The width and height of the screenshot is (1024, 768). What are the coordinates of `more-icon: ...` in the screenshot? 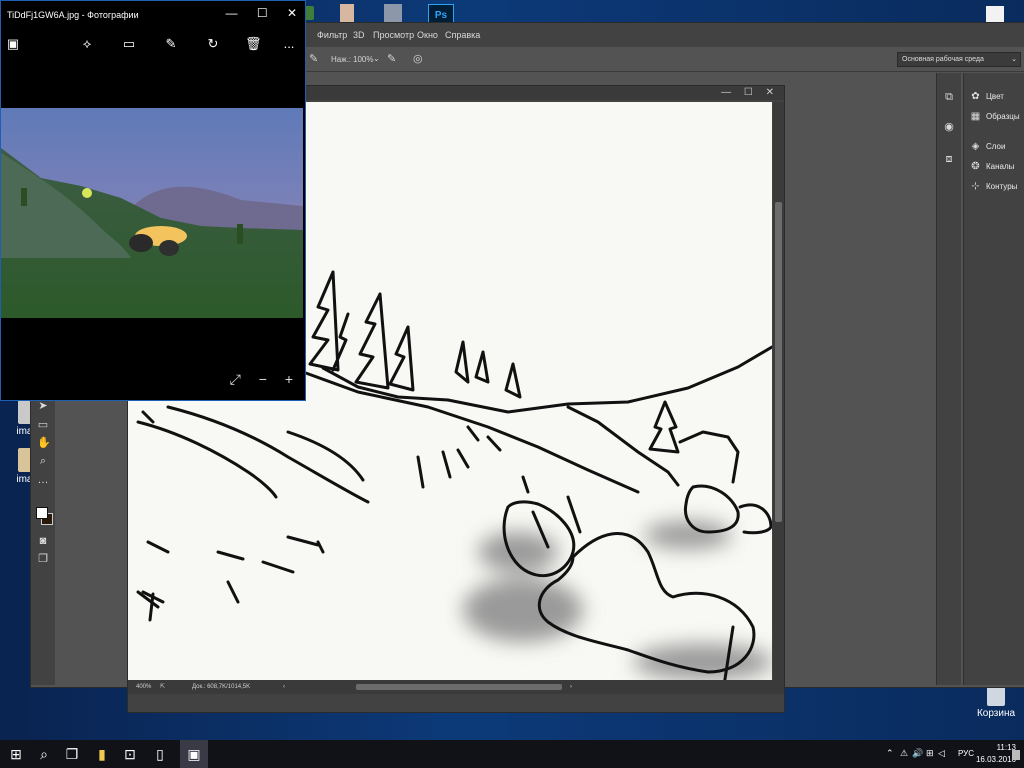 It's located at (289, 44).